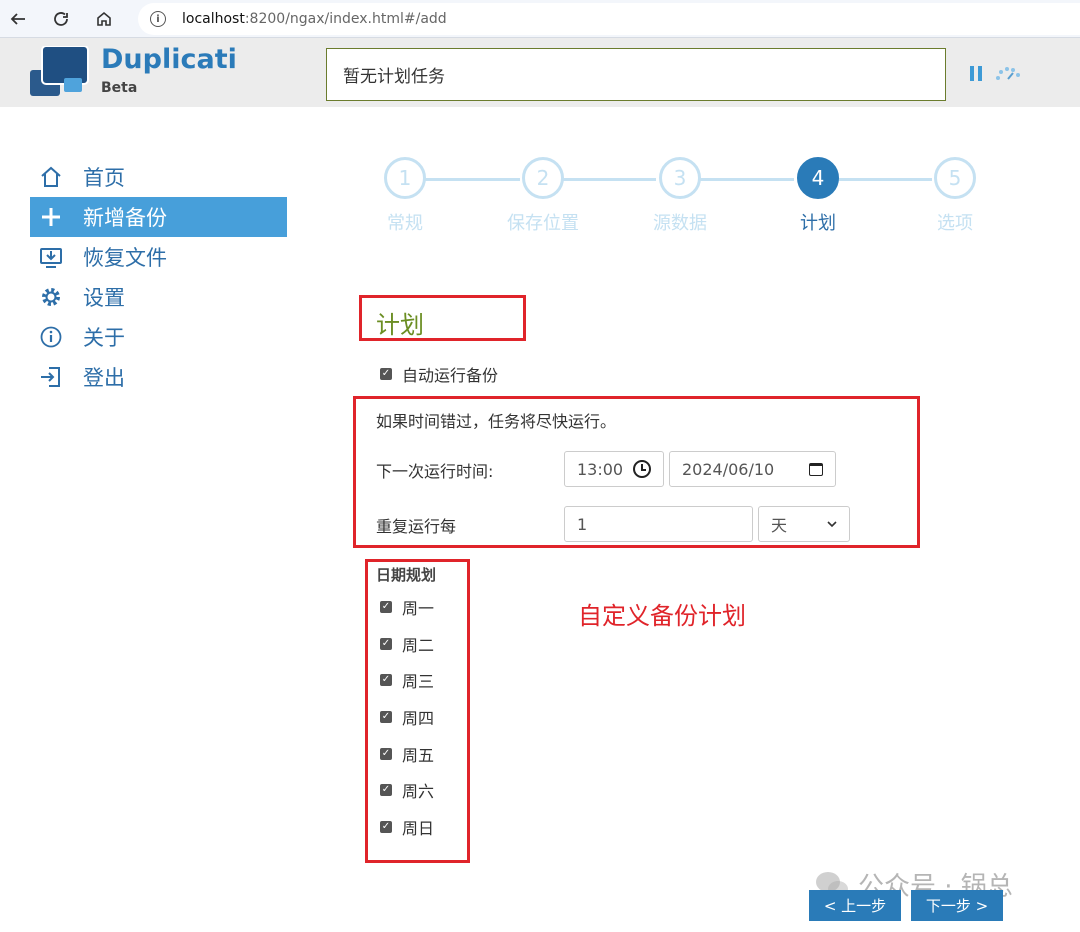  I want to click on next-run-label: 下一次运行时间:, so click(435, 471).